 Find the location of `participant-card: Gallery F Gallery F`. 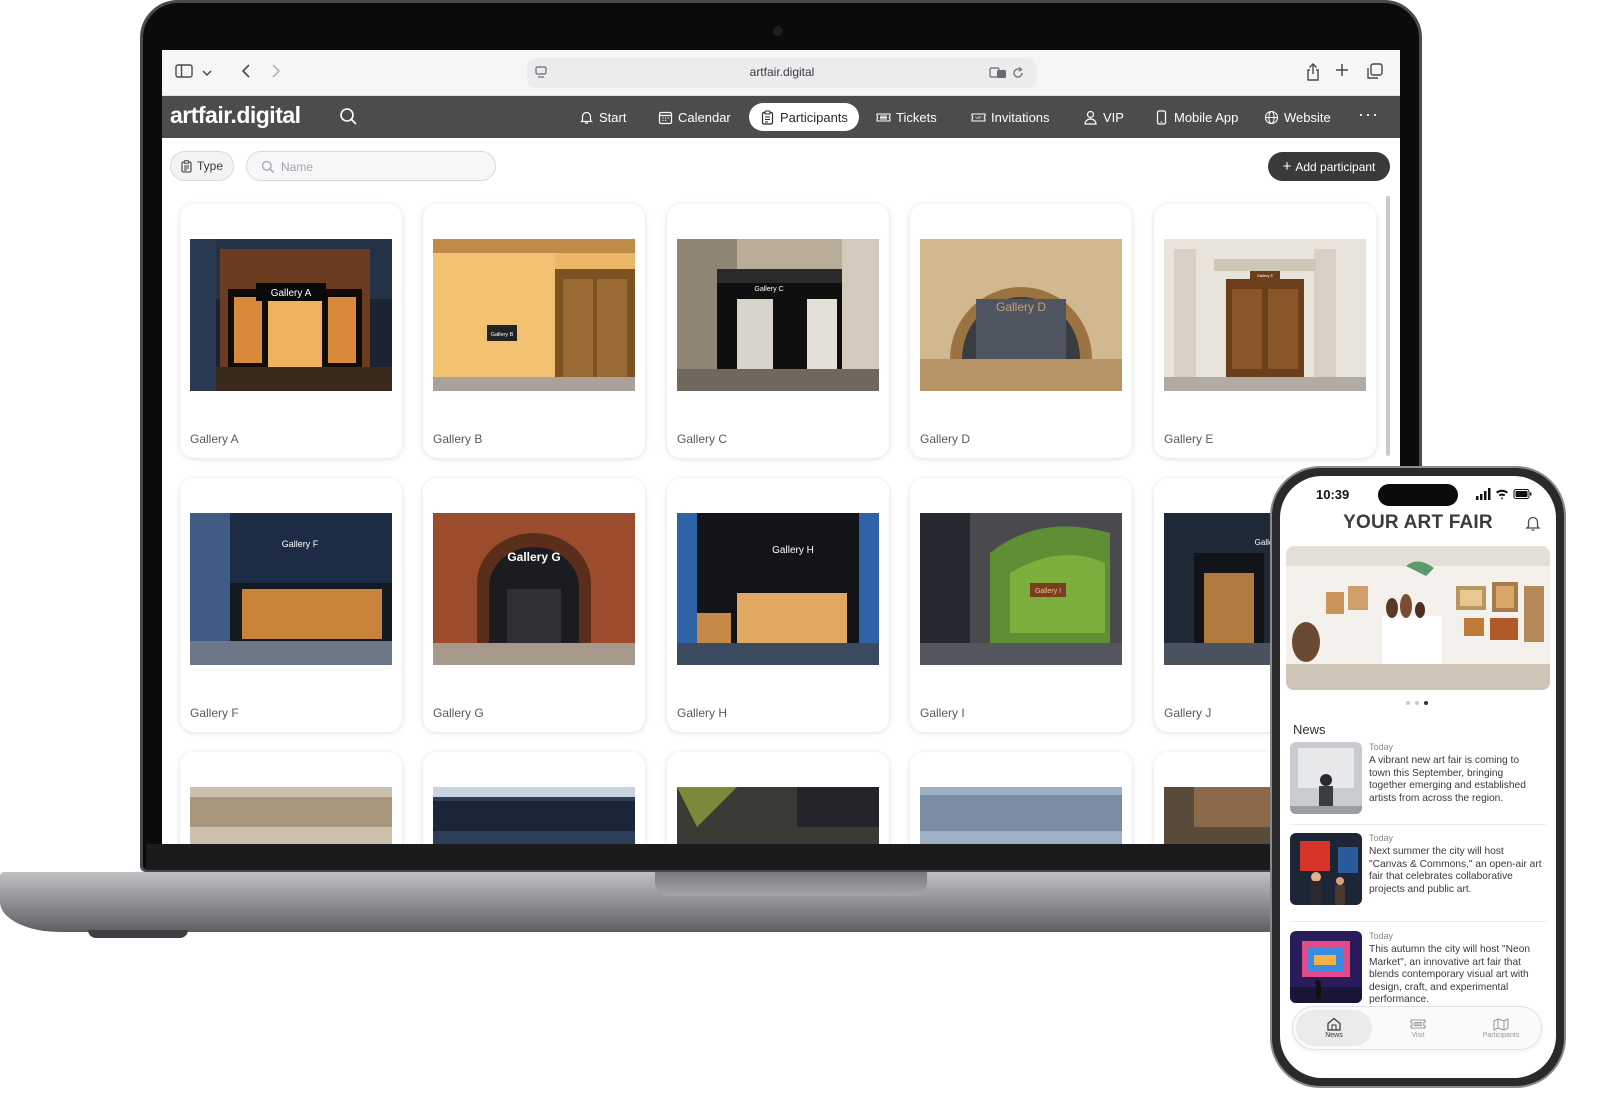

participant-card: Gallery F Gallery F is located at coordinates (291, 605).